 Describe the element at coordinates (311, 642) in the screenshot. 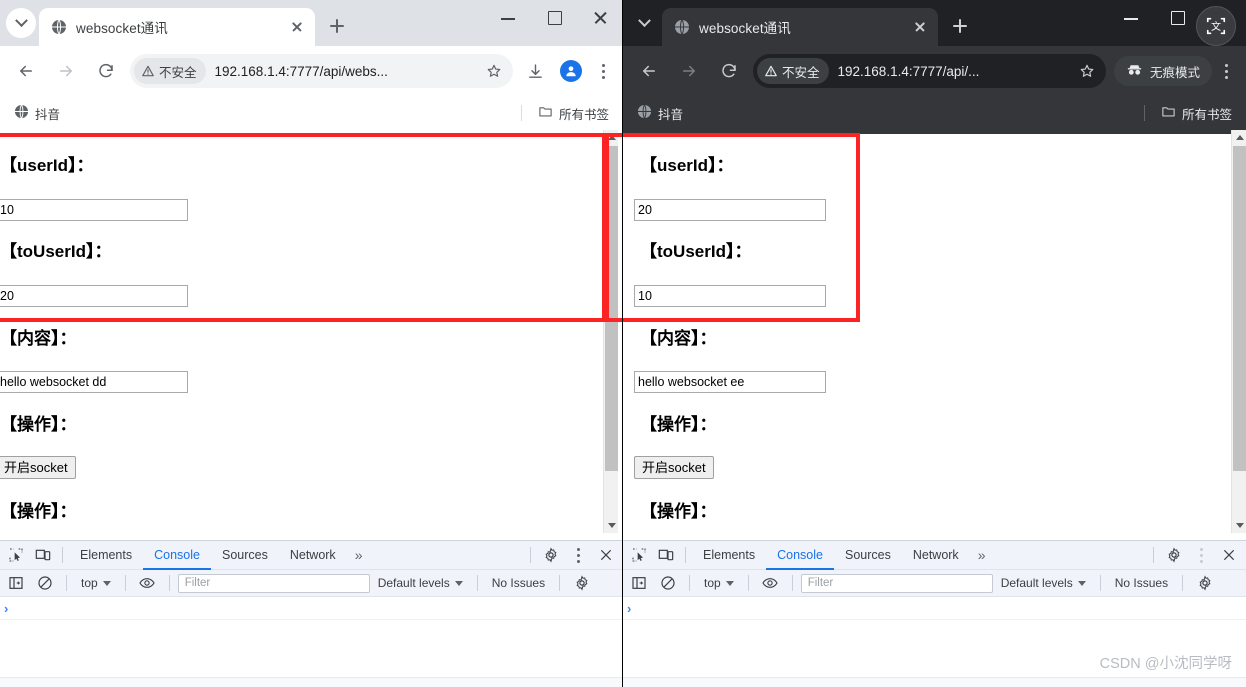

I see `console-output-left: ›` at that location.